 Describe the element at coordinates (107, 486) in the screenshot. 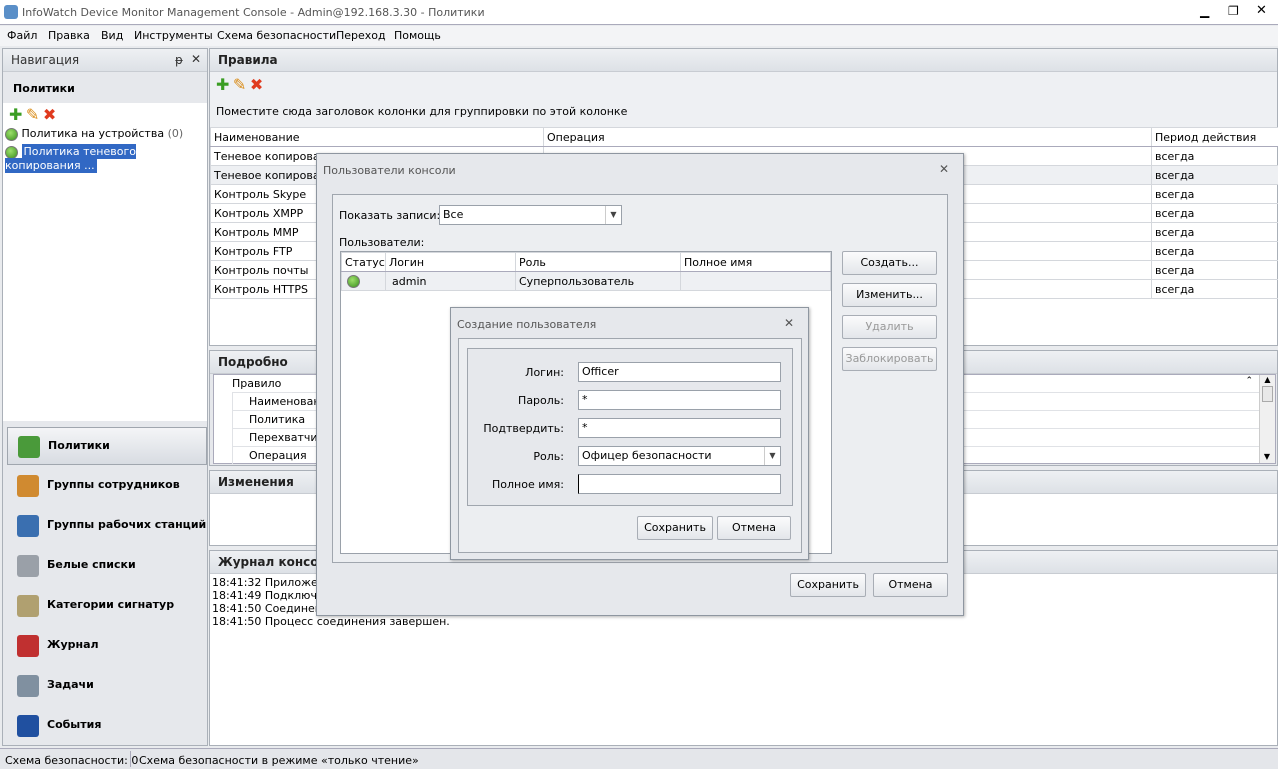

I see `nav-button-users-group: Группы сотрудников` at that location.